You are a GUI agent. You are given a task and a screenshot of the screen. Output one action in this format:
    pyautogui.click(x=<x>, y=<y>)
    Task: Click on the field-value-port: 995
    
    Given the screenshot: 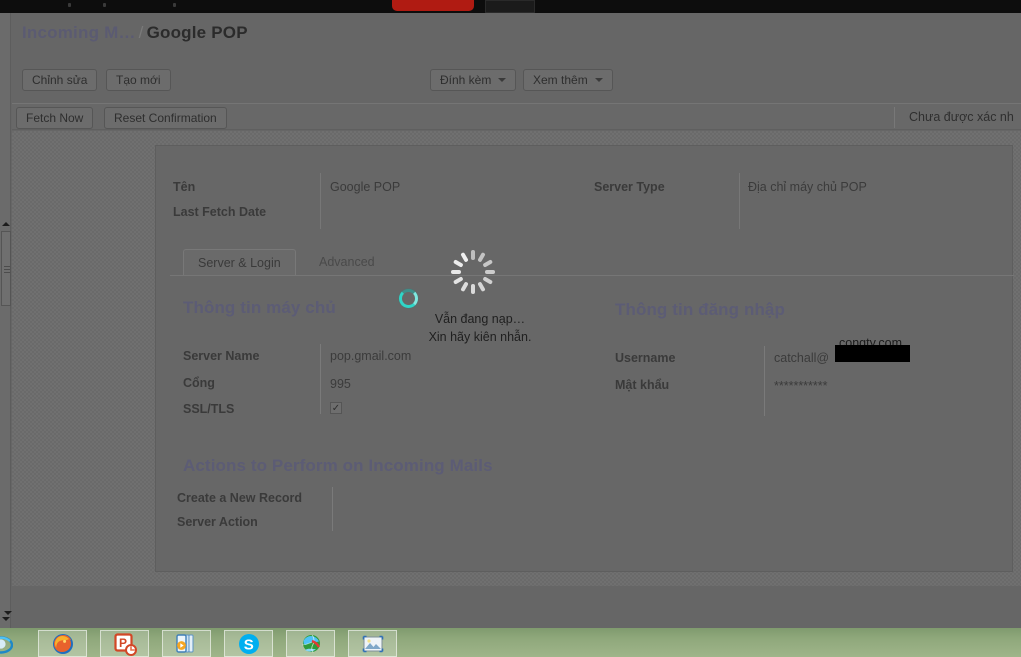 What is the action you would take?
    pyautogui.click(x=340, y=384)
    